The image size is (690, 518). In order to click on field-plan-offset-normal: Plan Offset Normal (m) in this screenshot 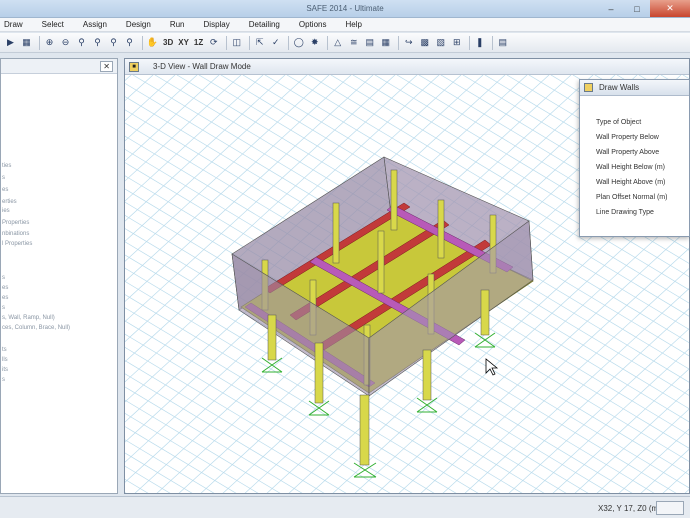, I will do `click(631, 197)`.